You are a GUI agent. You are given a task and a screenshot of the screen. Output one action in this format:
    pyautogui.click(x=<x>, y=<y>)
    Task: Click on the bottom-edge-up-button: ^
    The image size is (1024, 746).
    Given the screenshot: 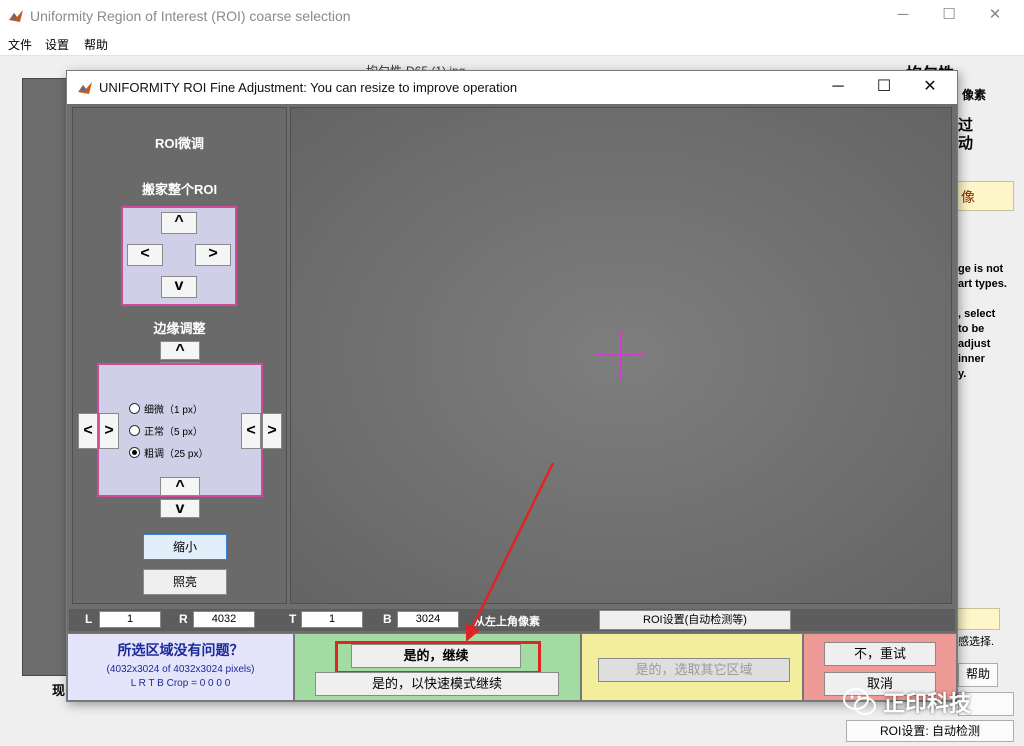 What is the action you would take?
    pyautogui.click(x=180, y=486)
    